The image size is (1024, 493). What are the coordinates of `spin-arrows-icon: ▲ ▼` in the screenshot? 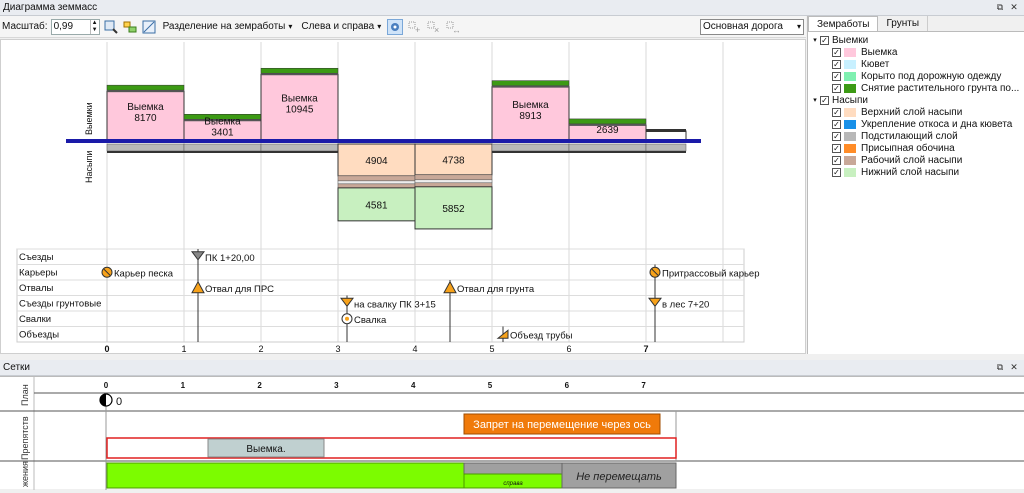 It's located at (94, 26).